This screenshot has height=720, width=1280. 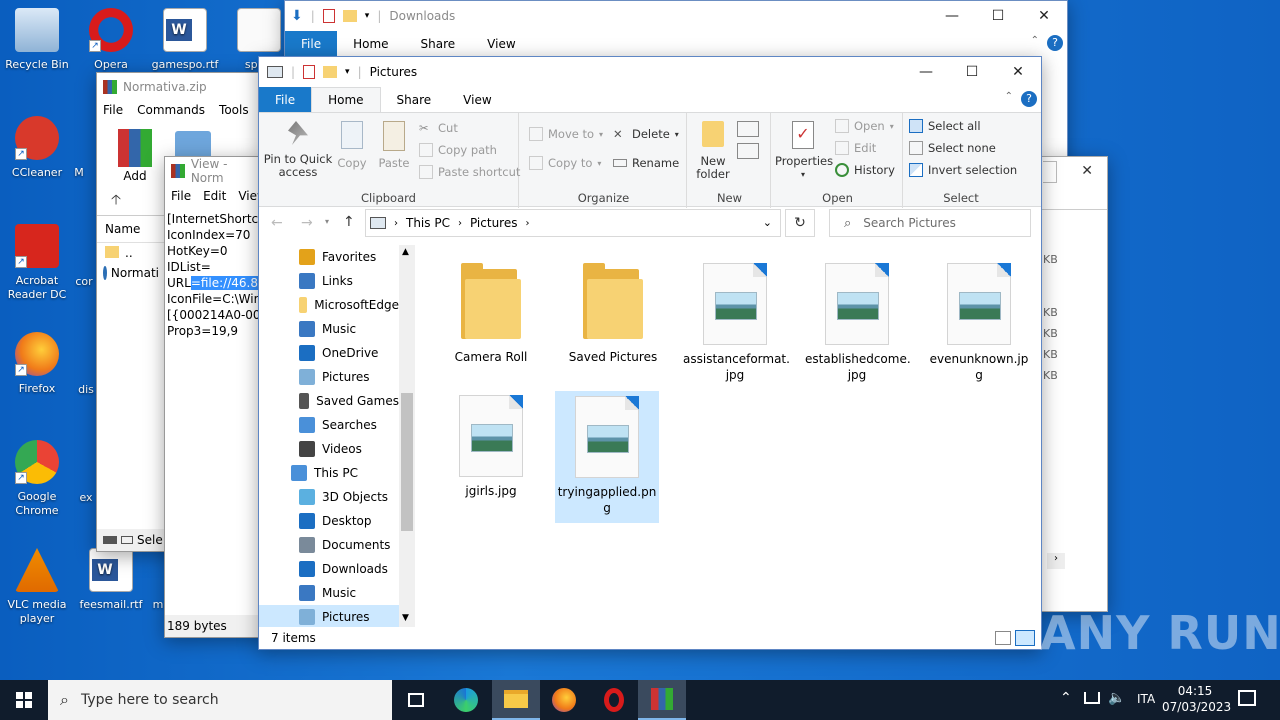 I want to click on select-none-button: Select none, so click(x=952, y=148).